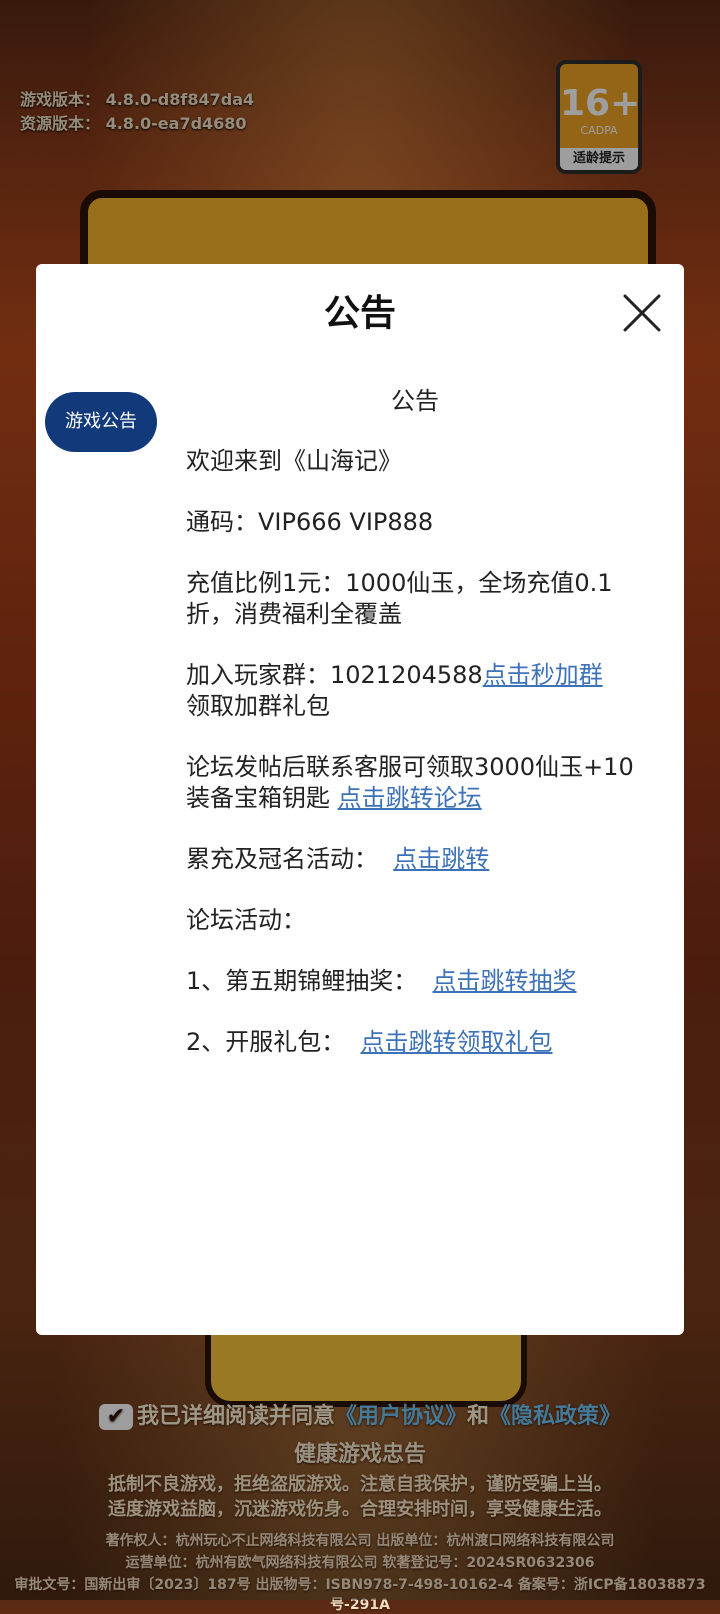  What do you see at coordinates (543, 675) in the screenshot?
I see `join-group-link: 点击秒加群` at bounding box center [543, 675].